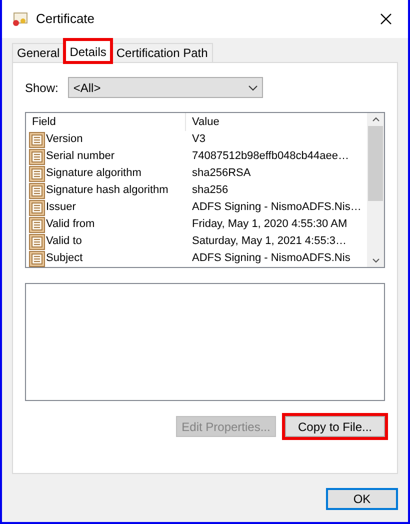 The height and width of the screenshot is (524, 410). I want to click on field-name: Version, so click(64, 139).